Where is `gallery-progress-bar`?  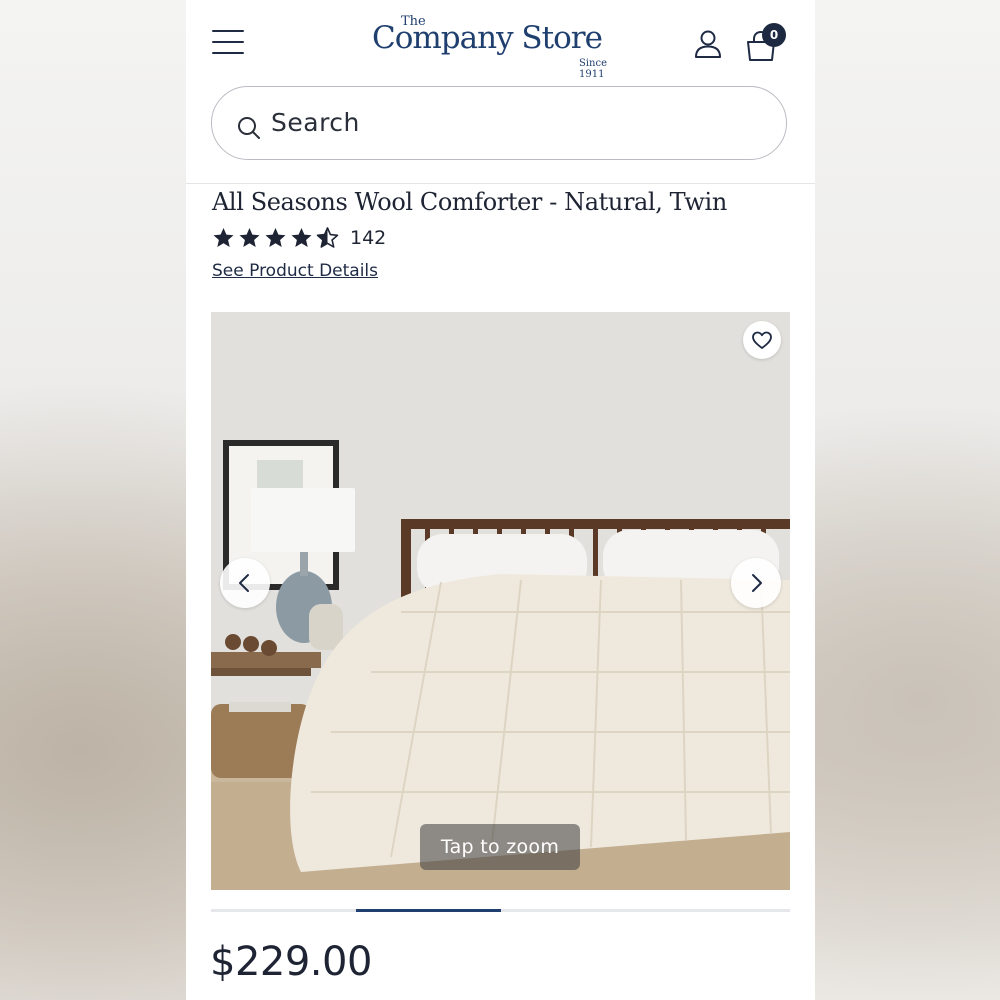 gallery-progress-bar is located at coordinates (500, 910).